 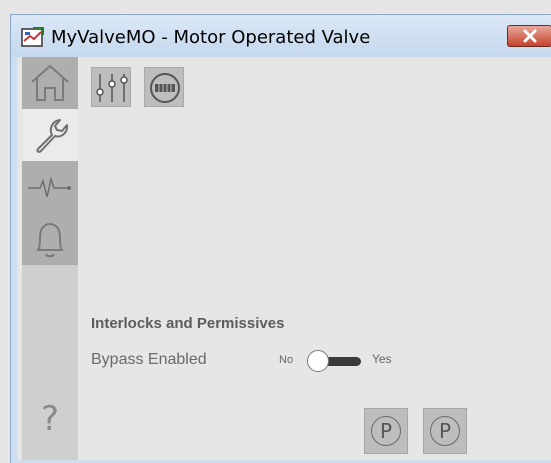 I want to click on sidebar-item-trends, so click(x=50, y=187).